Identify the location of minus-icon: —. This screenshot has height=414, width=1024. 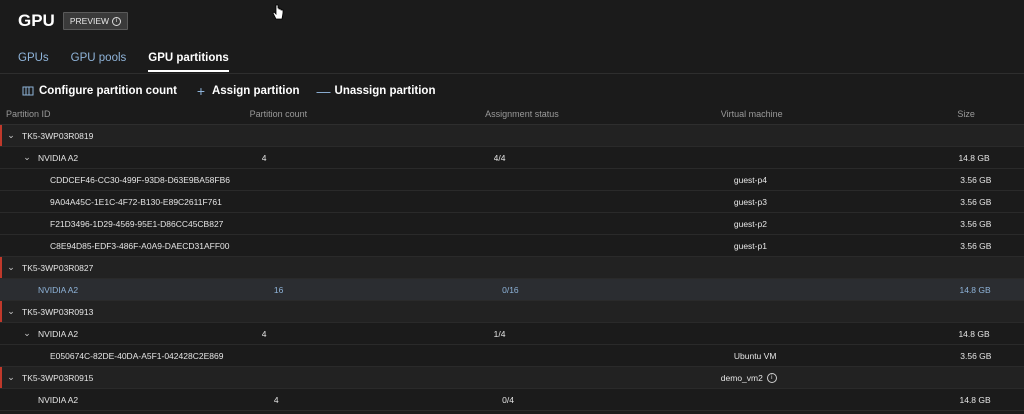
(323, 91).